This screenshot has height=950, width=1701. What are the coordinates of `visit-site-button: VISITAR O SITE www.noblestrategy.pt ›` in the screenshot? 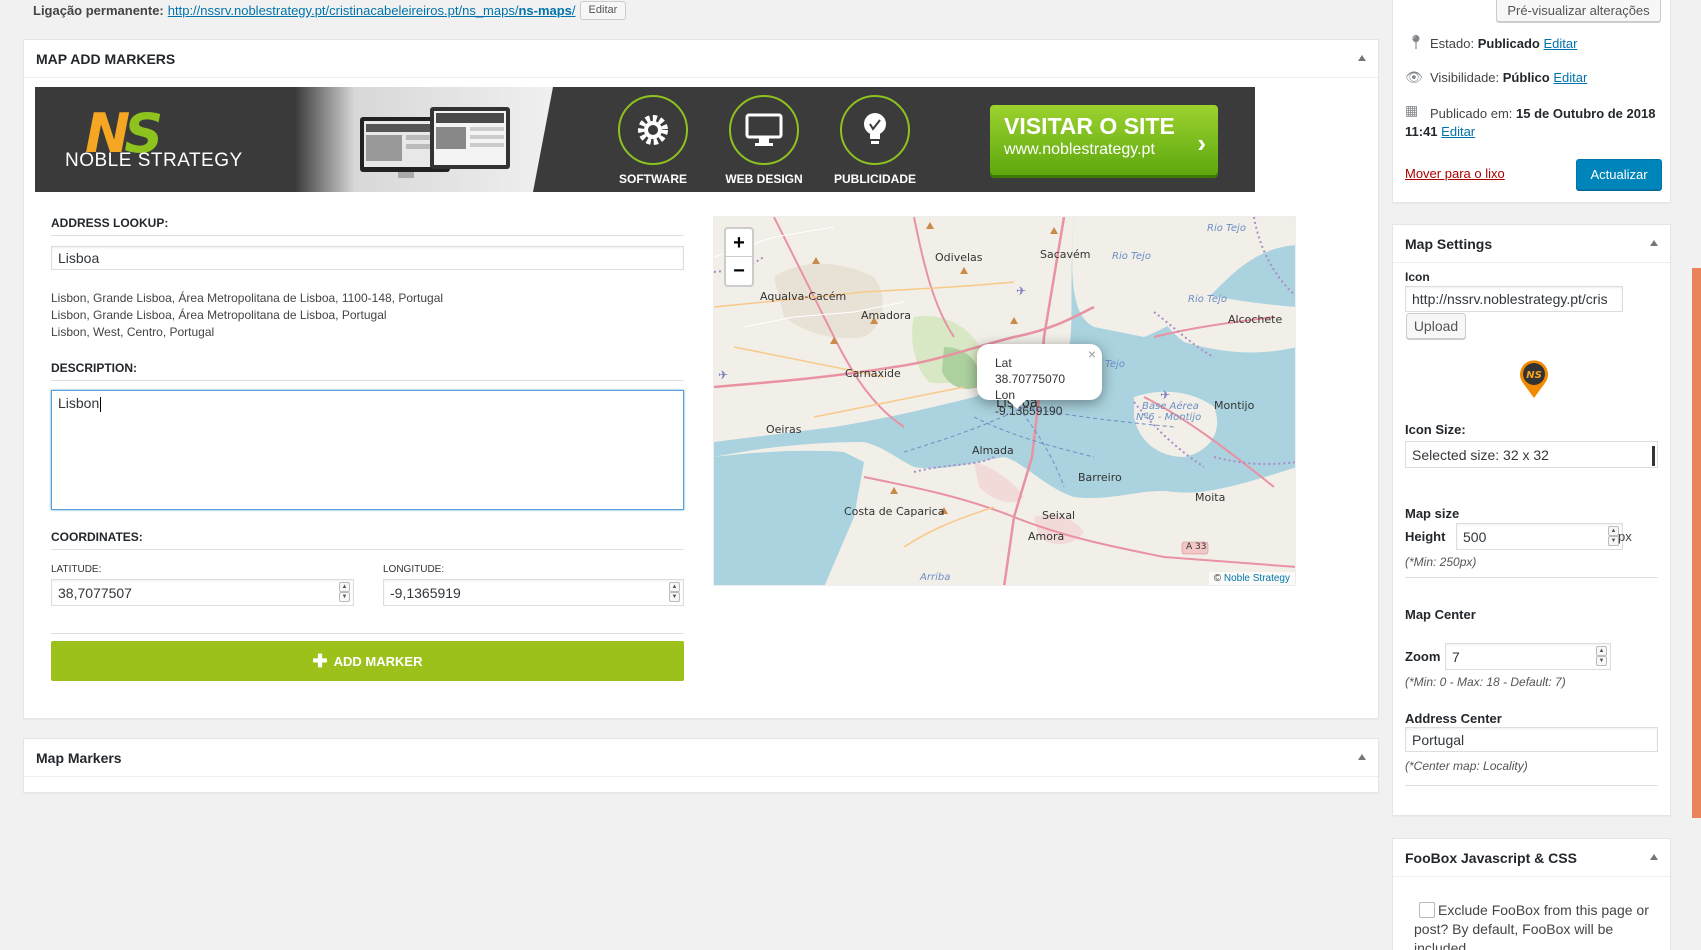 It's located at (1104, 140).